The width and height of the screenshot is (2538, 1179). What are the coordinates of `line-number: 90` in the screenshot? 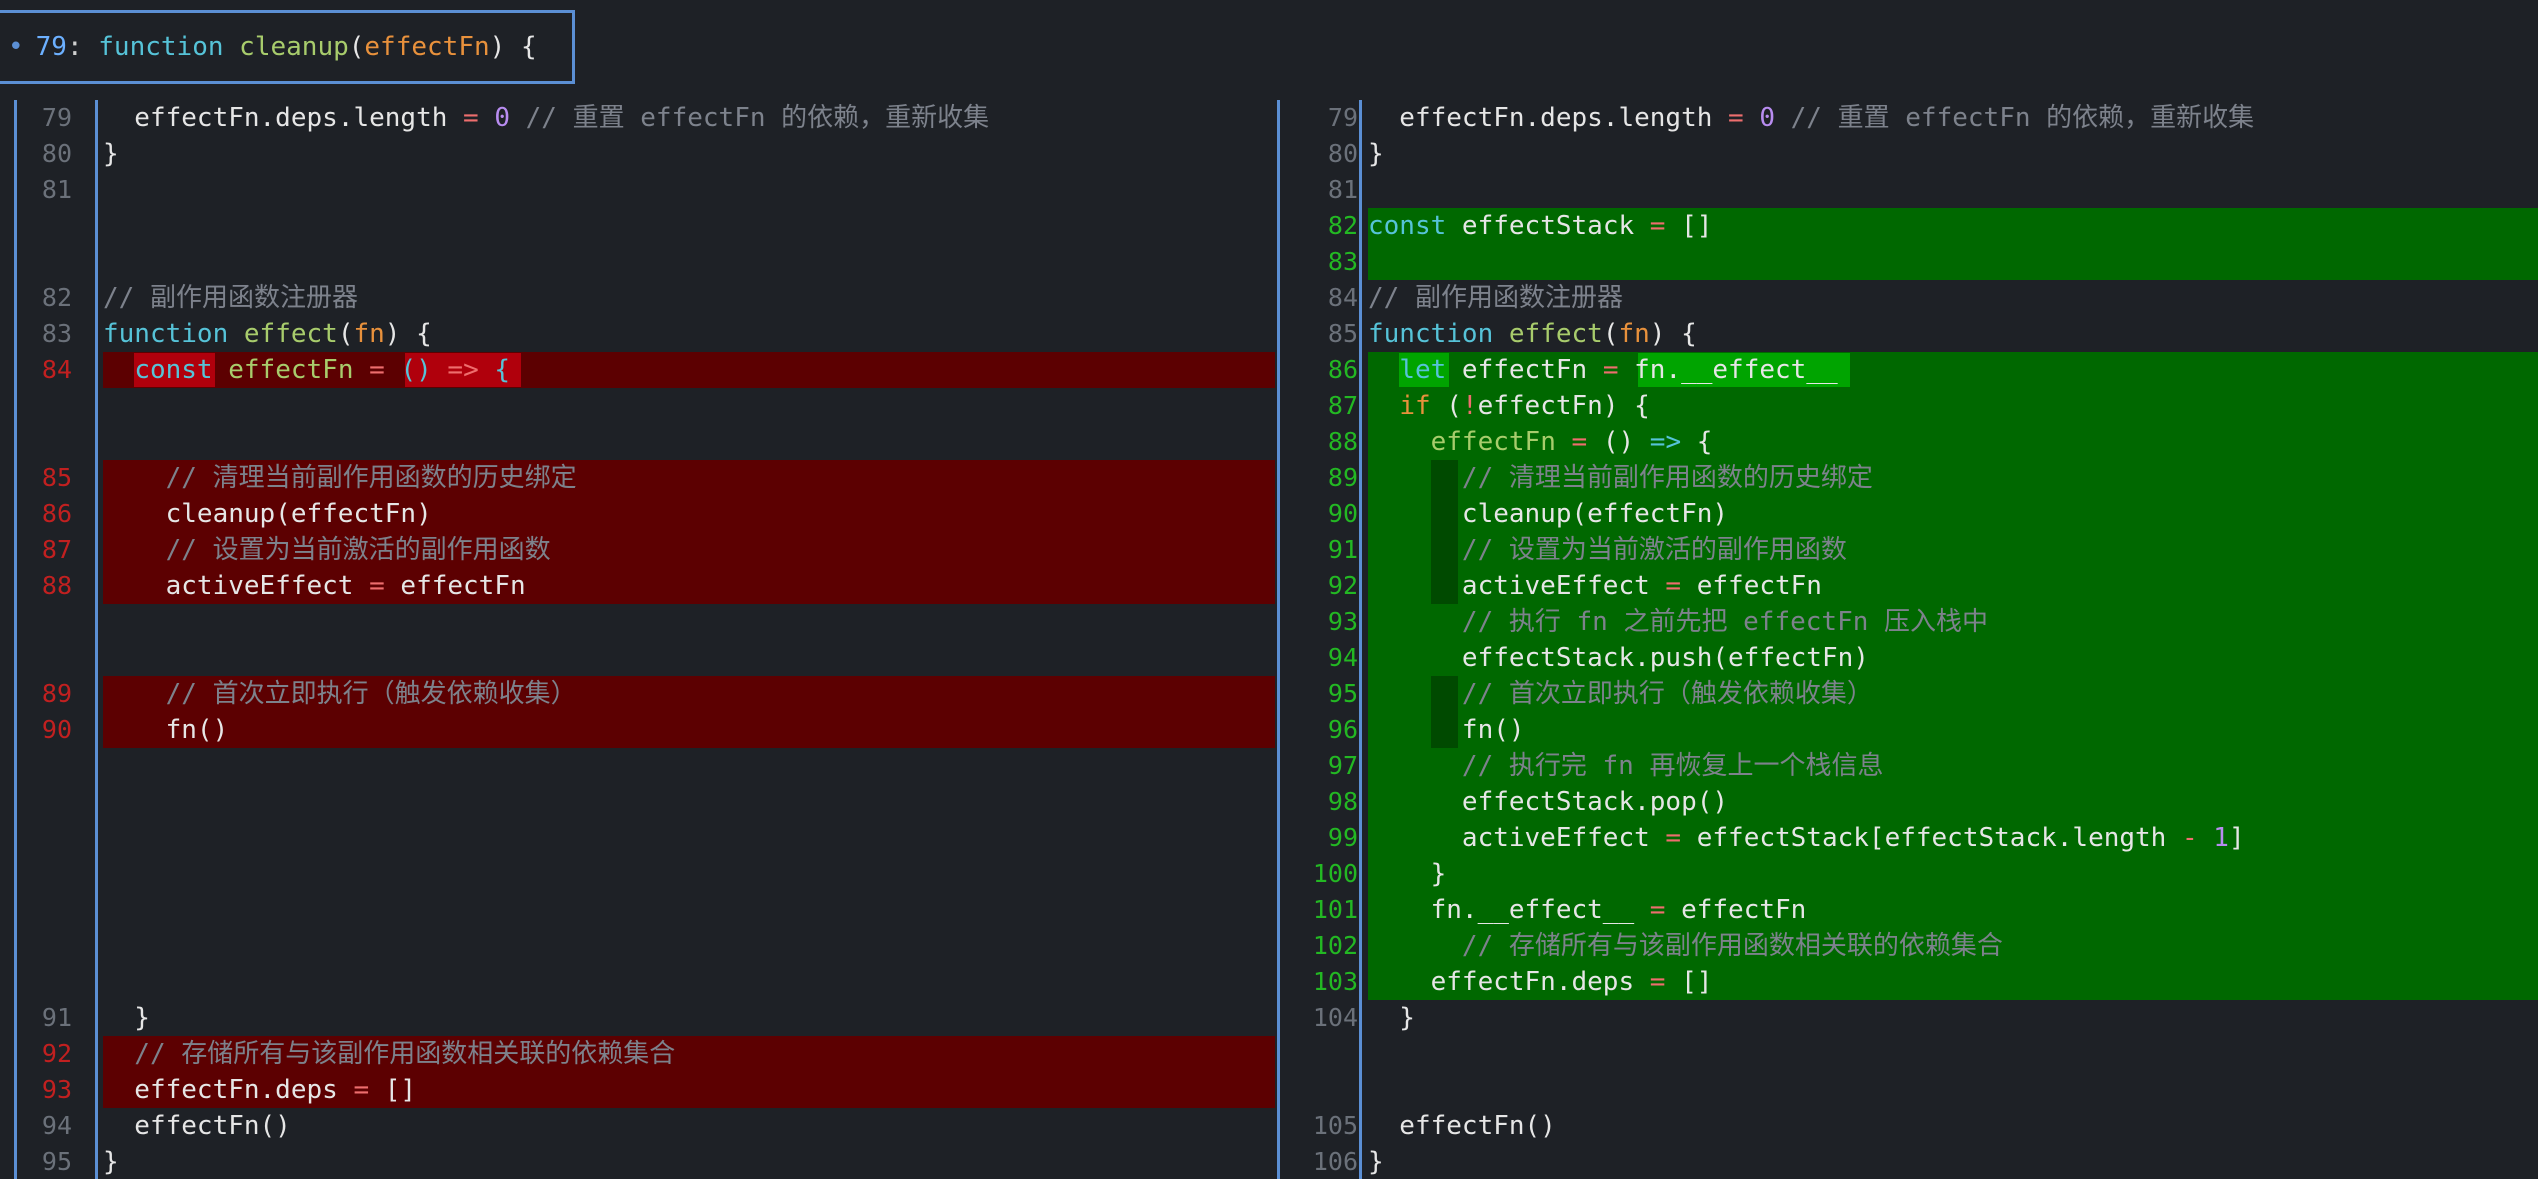 It's located at (56, 729).